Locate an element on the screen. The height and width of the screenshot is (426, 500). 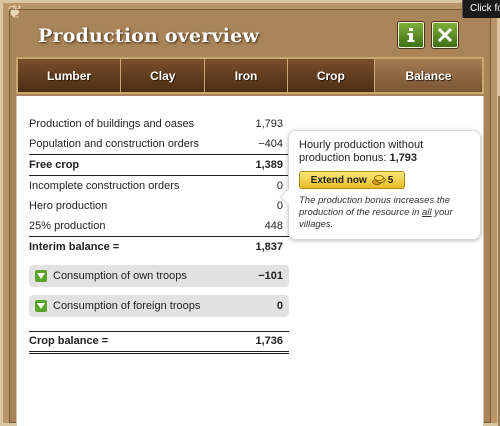
row-label: Interim balance = is located at coordinates (74, 247).